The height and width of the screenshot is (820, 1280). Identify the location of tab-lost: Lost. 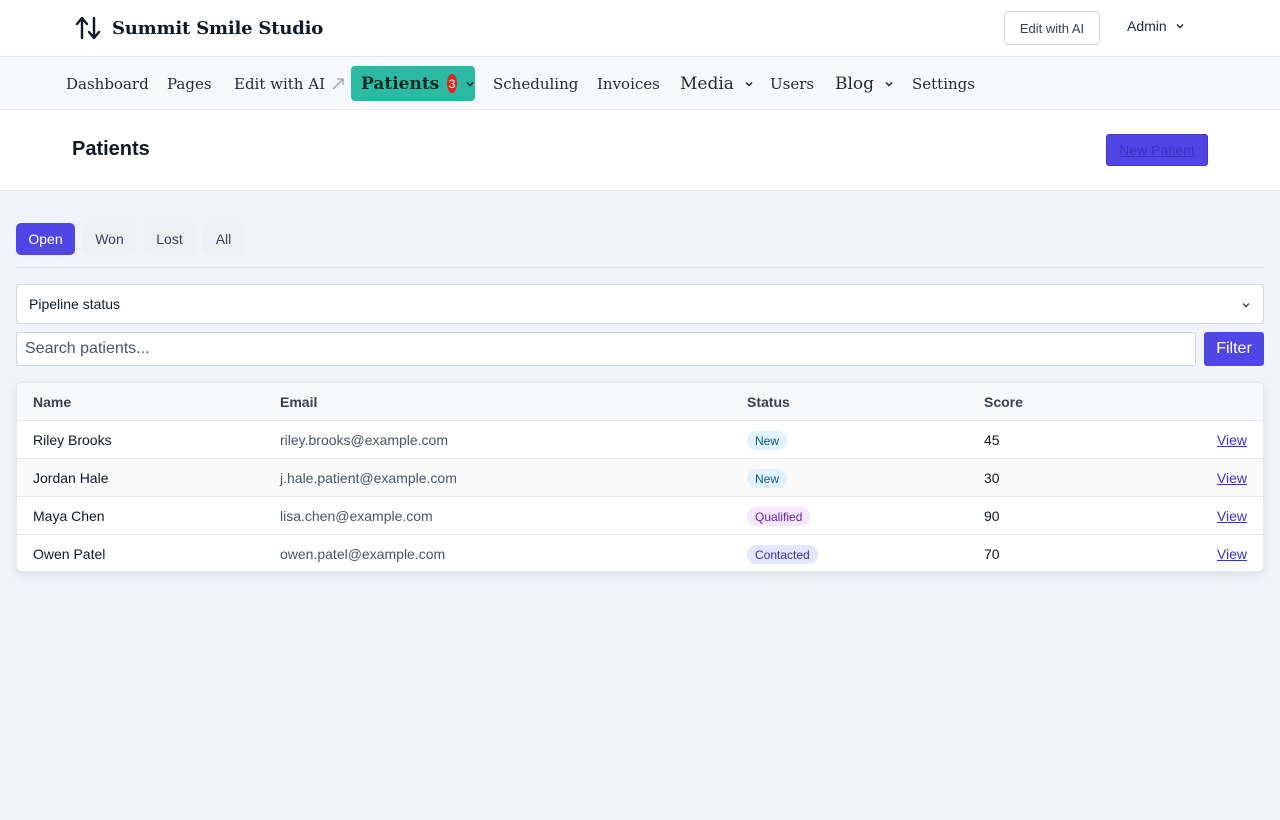
(169, 239).